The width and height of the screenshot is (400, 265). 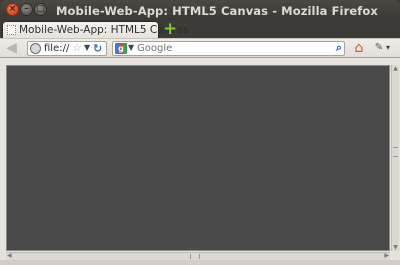 I want to click on scroll-up-icon: ▲, so click(x=395, y=68).